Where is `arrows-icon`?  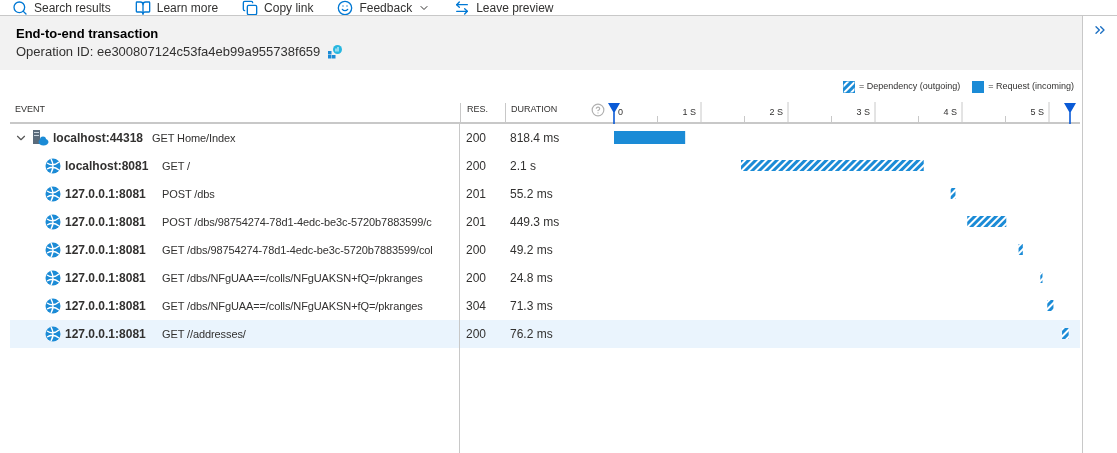 arrows-icon is located at coordinates (462, 7).